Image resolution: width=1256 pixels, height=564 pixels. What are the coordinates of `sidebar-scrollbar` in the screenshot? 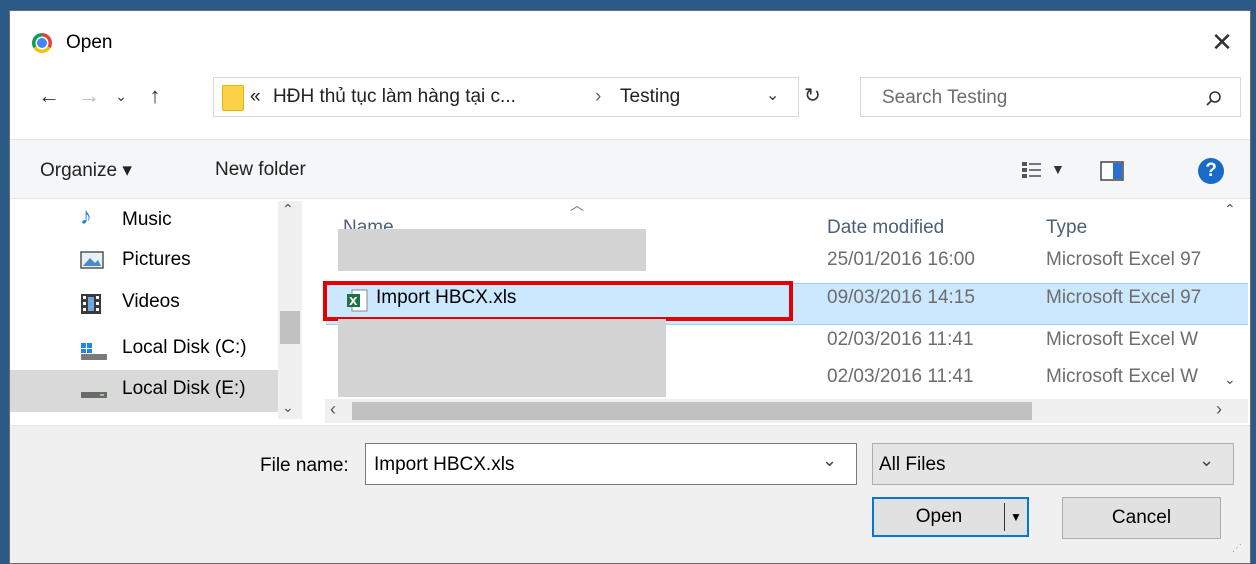 It's located at (290, 310).